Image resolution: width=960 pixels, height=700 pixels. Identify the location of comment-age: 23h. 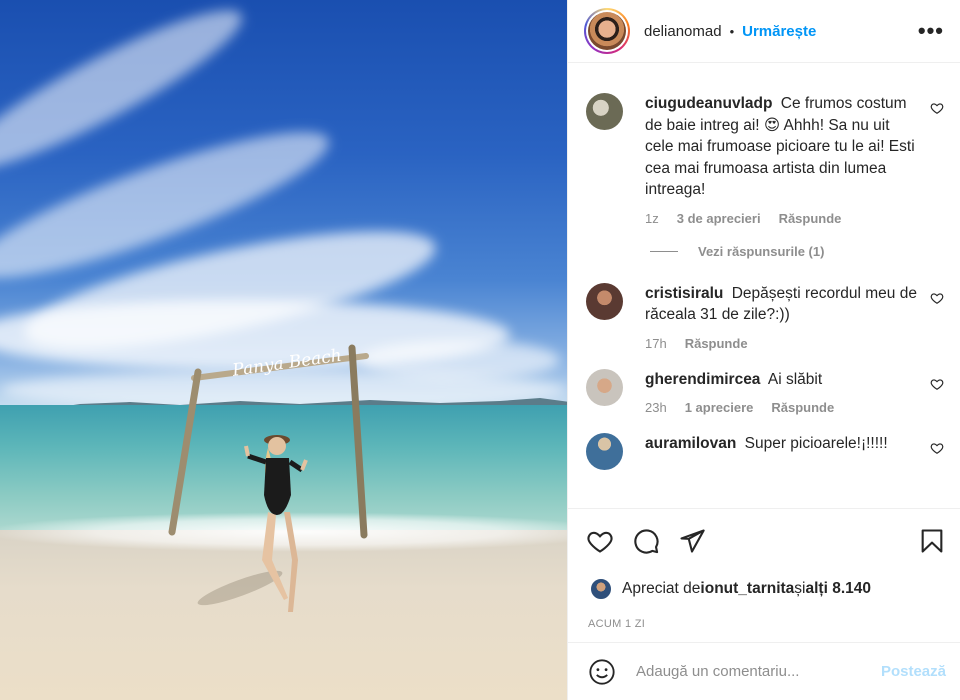
(656, 407).